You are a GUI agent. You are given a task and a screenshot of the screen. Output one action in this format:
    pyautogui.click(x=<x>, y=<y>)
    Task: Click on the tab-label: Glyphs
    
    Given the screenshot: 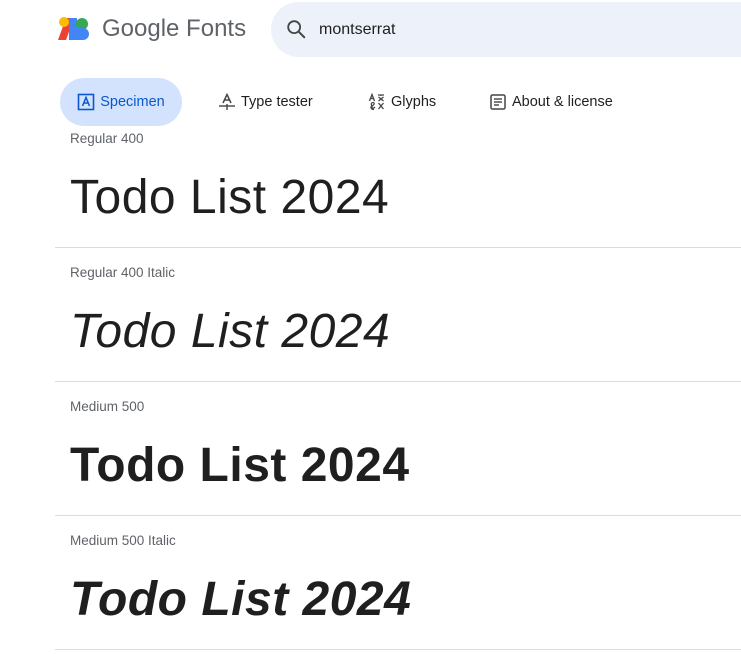 What is the action you would take?
    pyautogui.click(x=414, y=102)
    